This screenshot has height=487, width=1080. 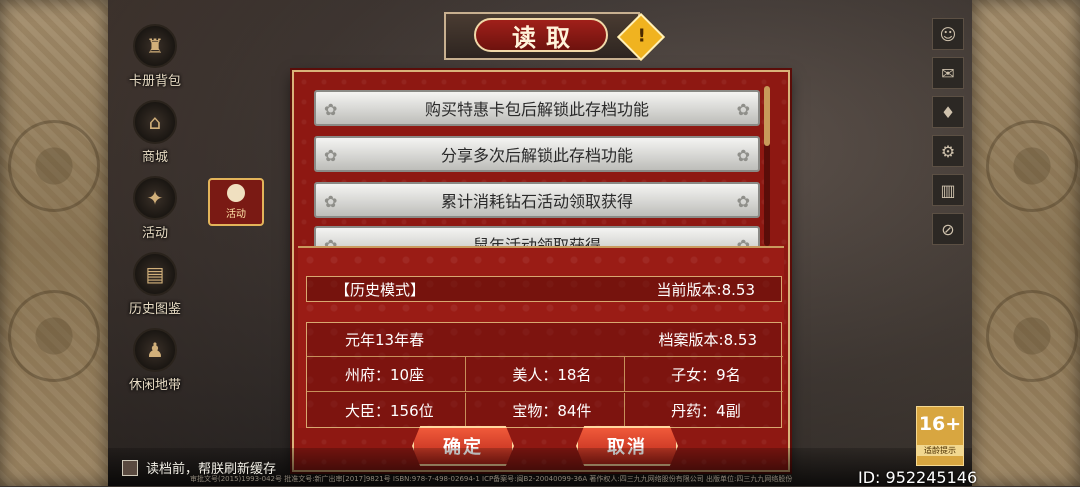 I want to click on menu-item-card-pack: ♜ 卡册背包, so click(x=155, y=56).